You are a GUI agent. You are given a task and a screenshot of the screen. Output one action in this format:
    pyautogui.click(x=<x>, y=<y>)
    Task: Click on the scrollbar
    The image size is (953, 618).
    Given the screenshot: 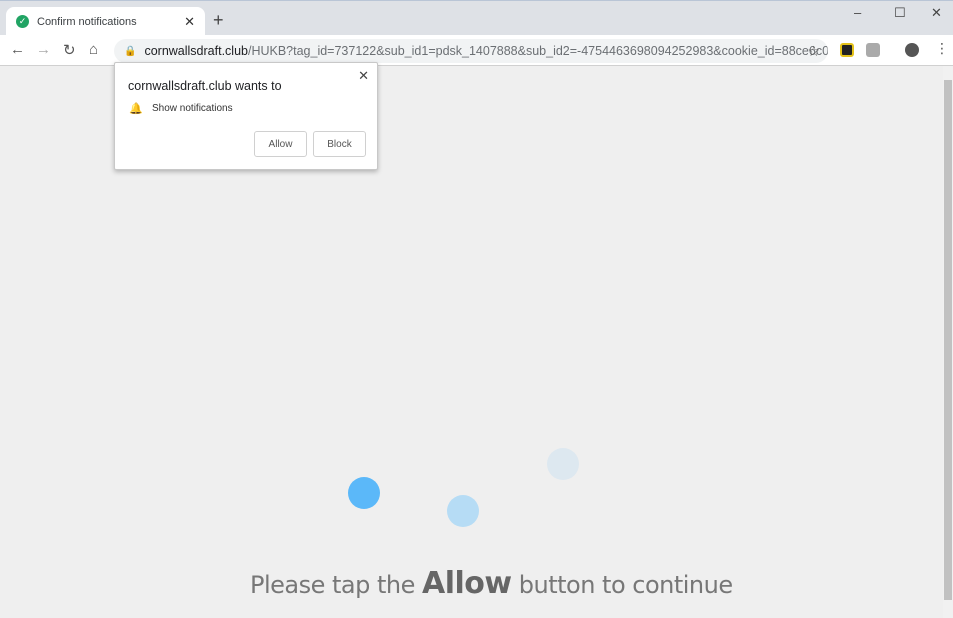 What is the action you would take?
    pyautogui.click(x=948, y=342)
    